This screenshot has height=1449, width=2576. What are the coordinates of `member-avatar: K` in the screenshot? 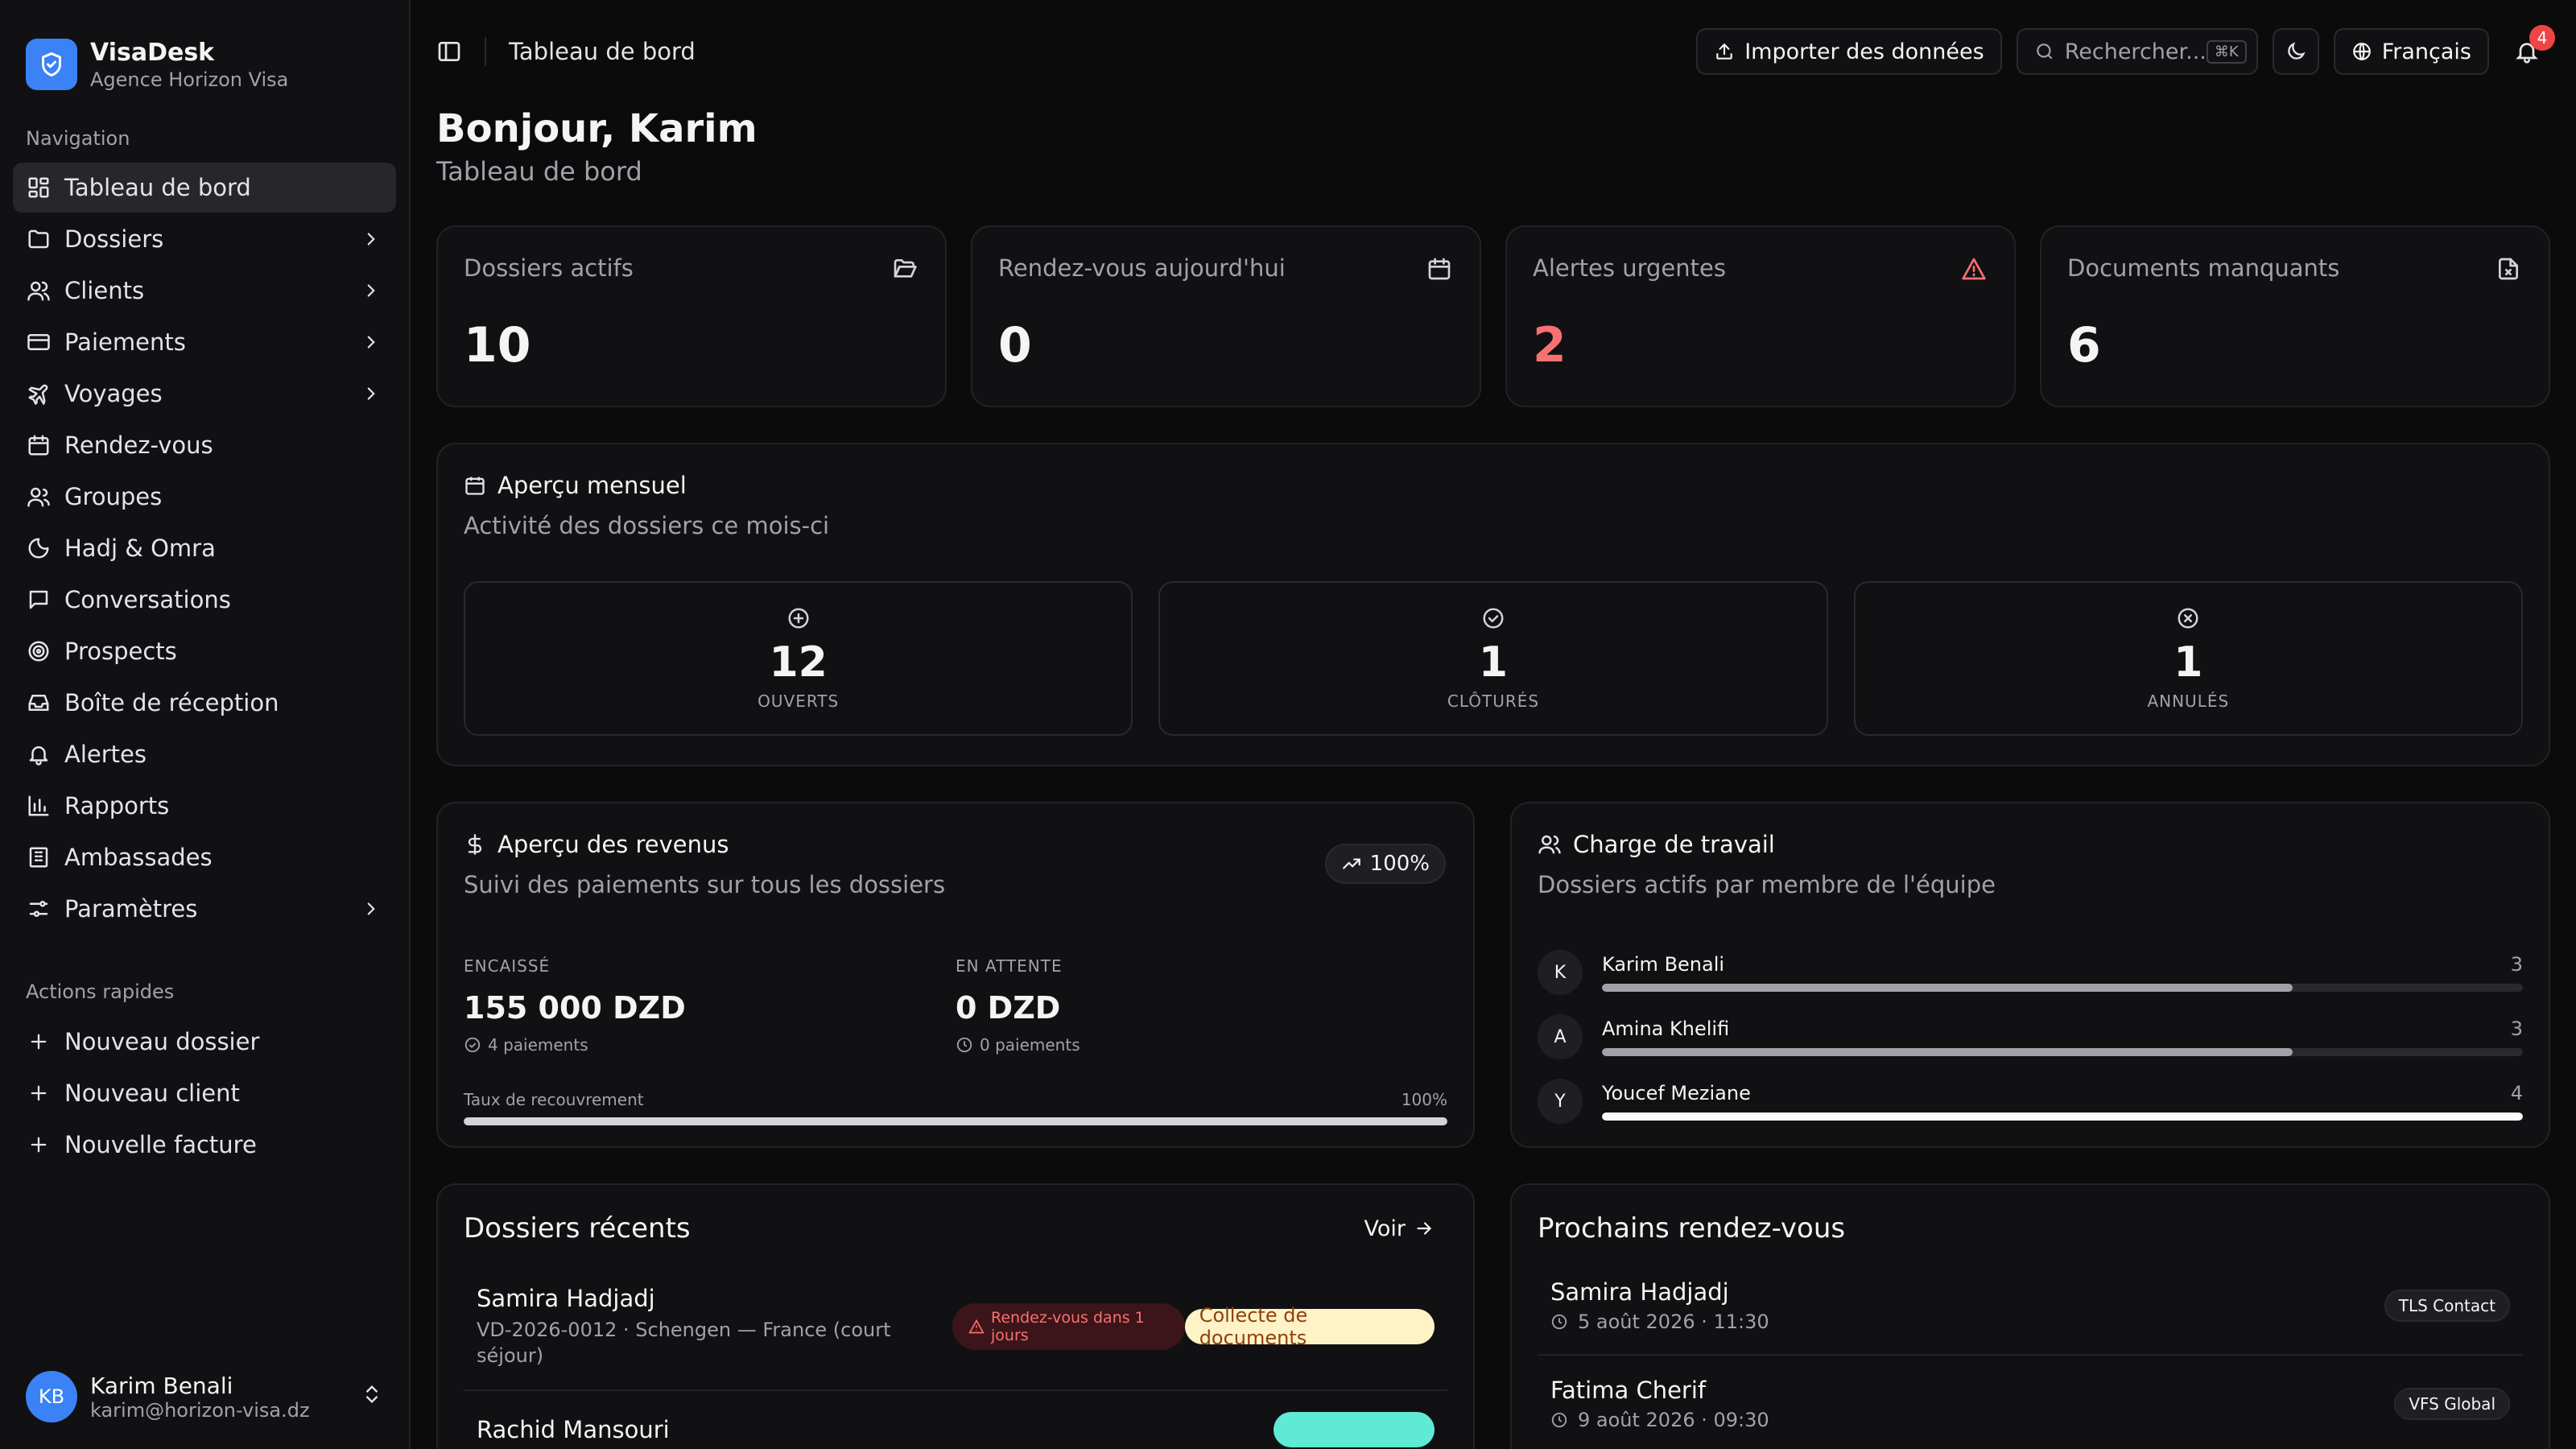 It's located at (1560, 972).